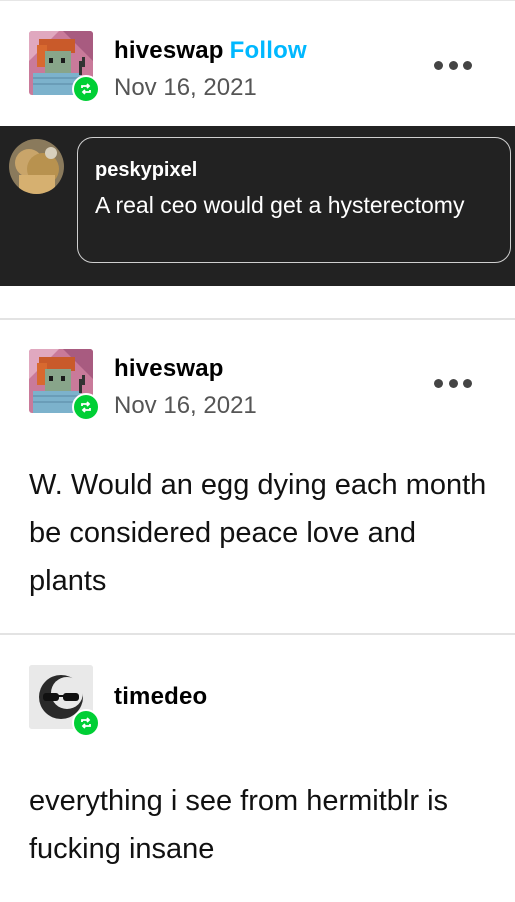 The width and height of the screenshot is (515, 902). Describe the element at coordinates (268, 50) in the screenshot. I see `follow-button: Follow` at that location.